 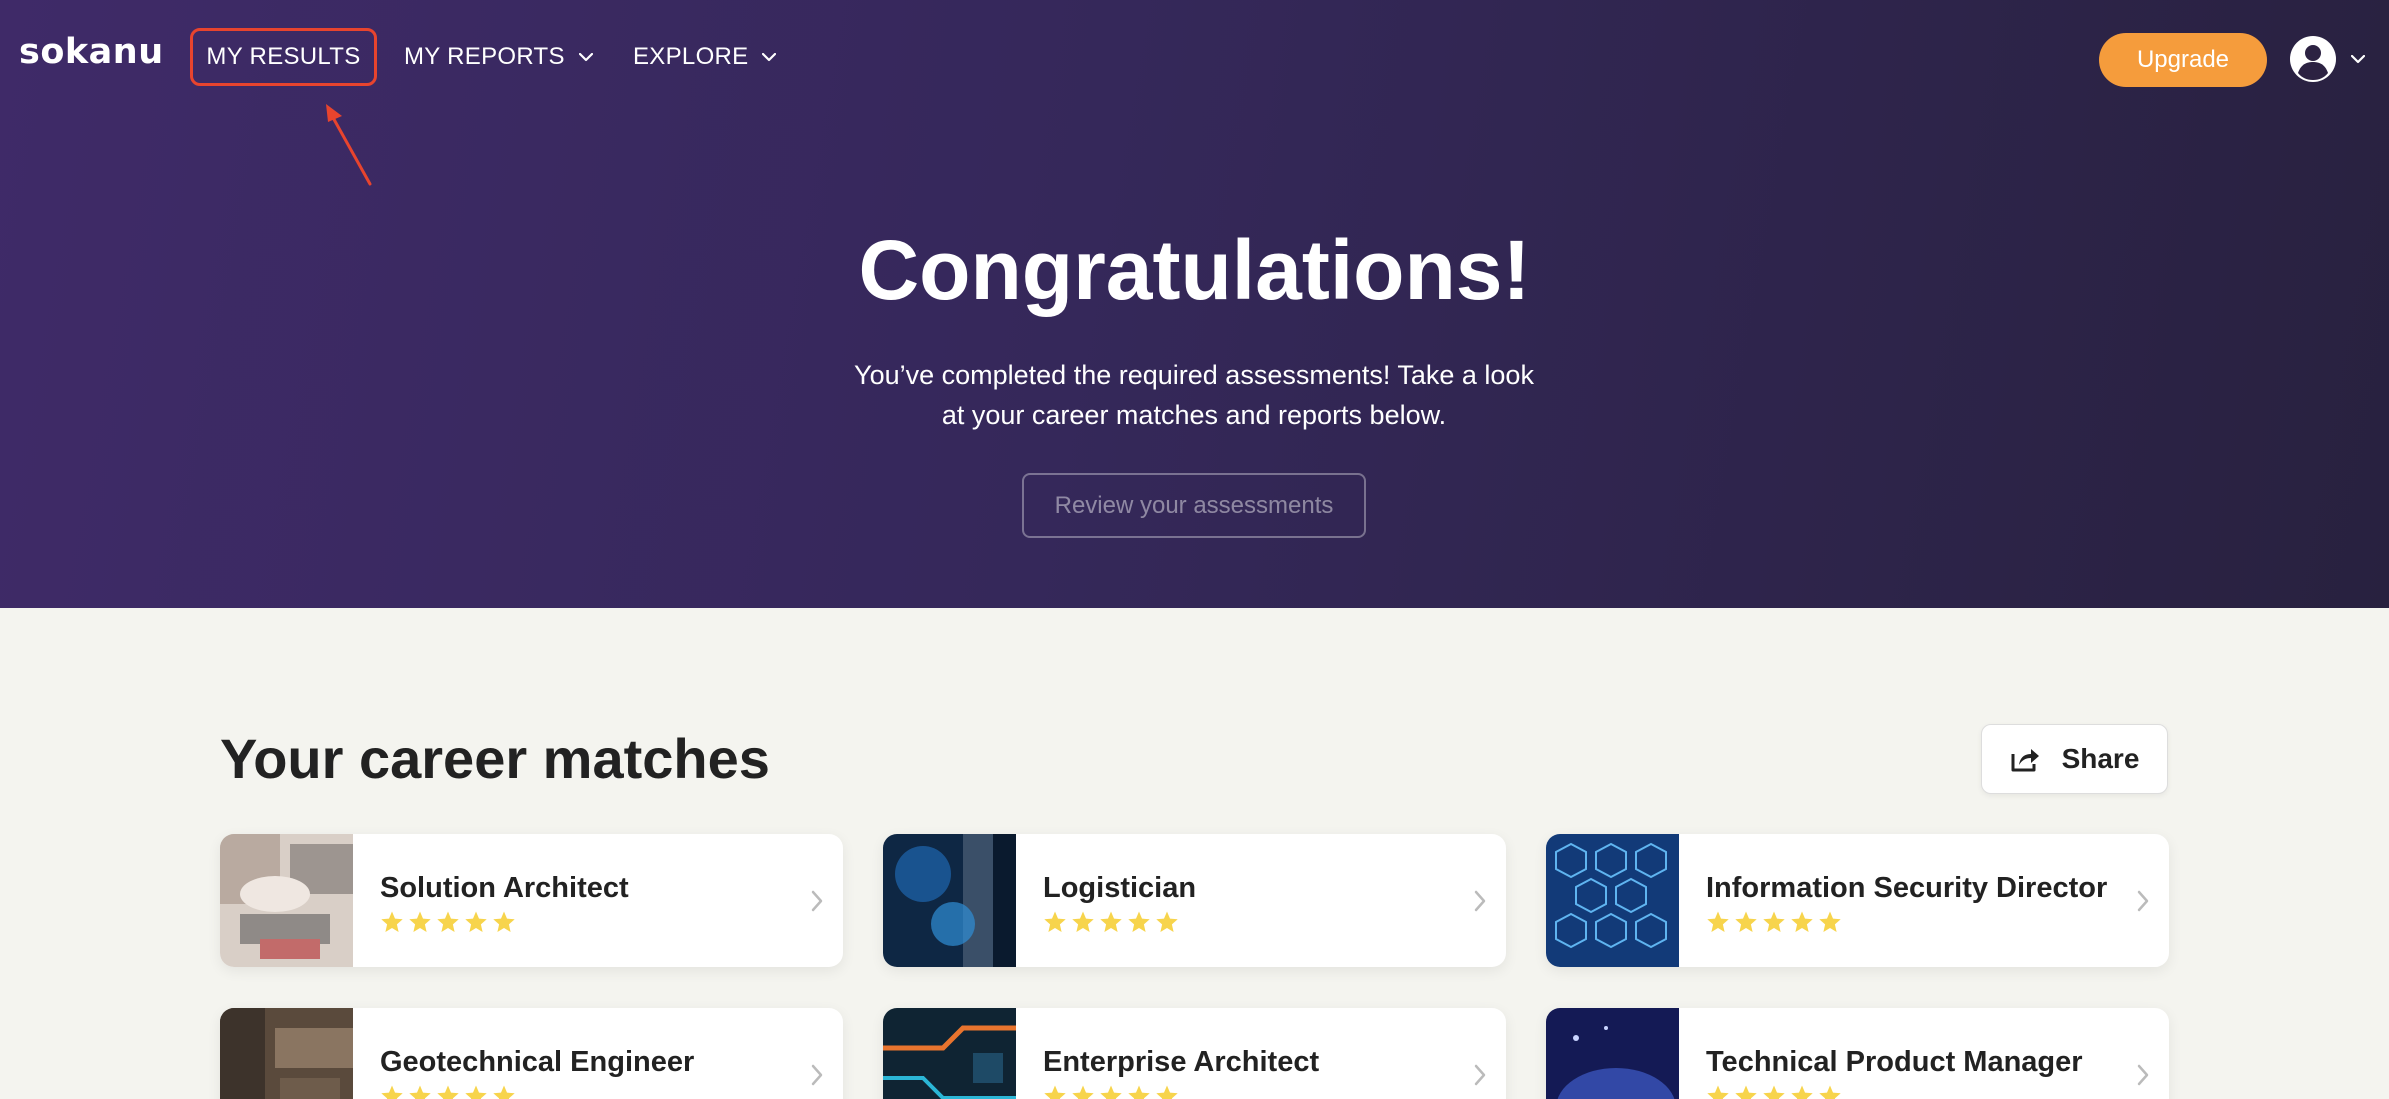 I want to click on career-title: Solution Architect, so click(x=504, y=888).